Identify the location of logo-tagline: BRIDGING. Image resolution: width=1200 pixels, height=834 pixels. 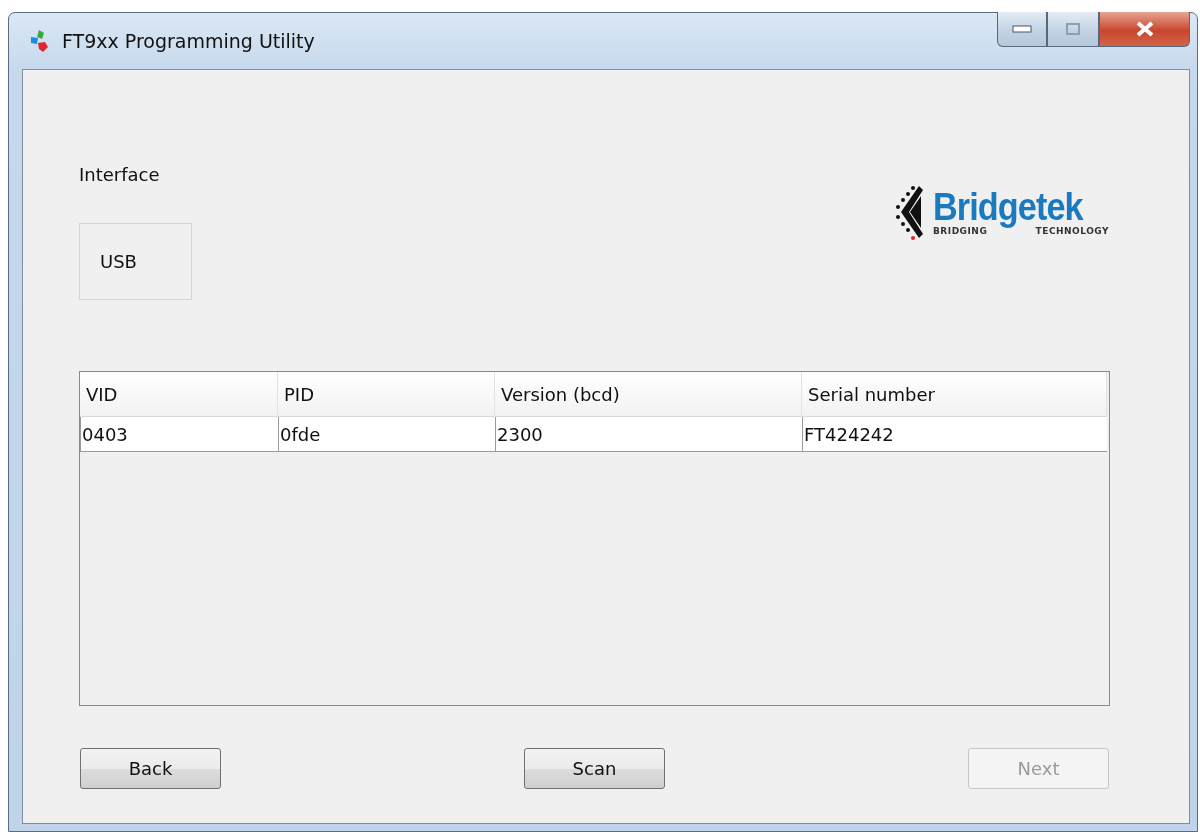
(960, 231).